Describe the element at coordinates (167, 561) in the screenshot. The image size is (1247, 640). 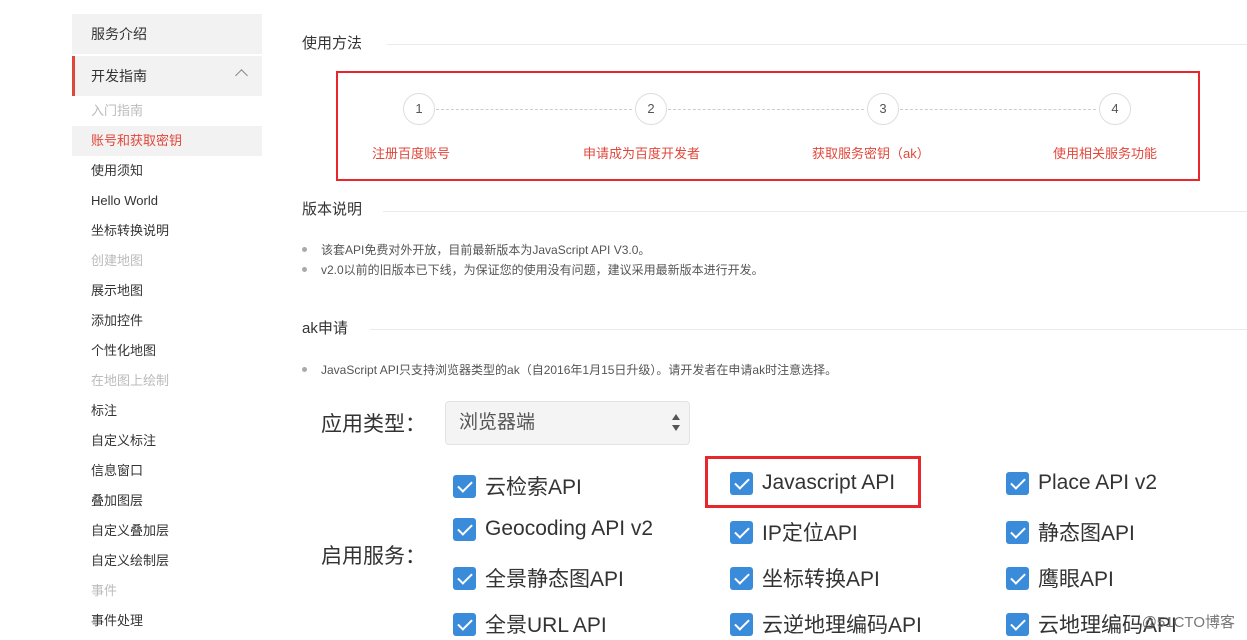
I see `sidebar-item: 自定义绘制层` at that location.